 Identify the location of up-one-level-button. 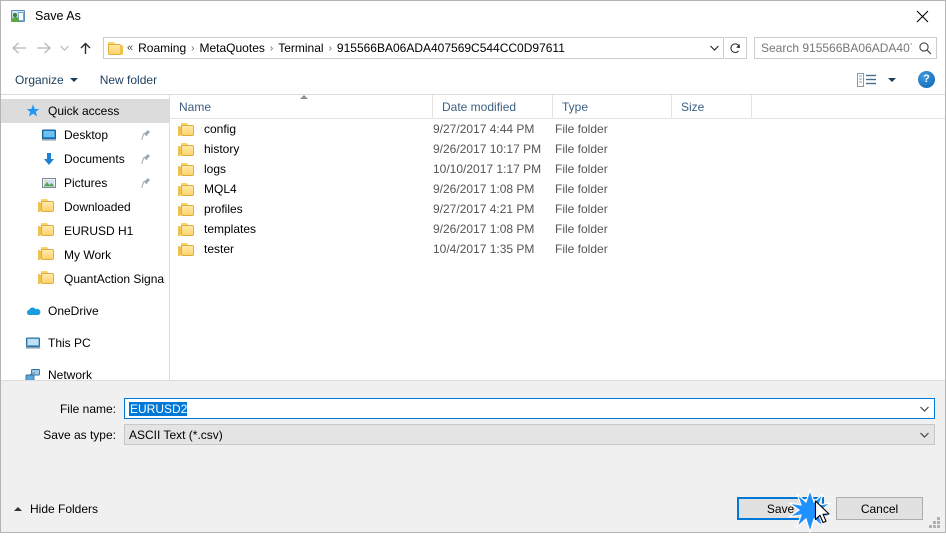
(85, 48).